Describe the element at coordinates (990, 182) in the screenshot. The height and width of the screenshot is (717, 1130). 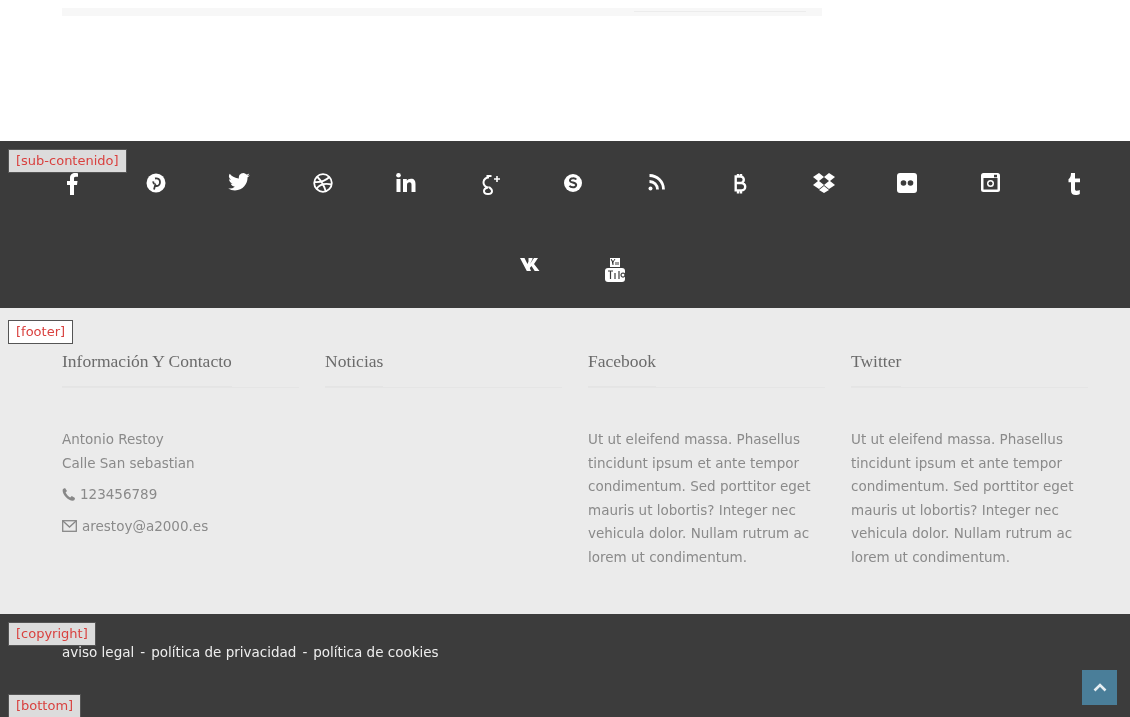
I see `camera-icon` at that location.